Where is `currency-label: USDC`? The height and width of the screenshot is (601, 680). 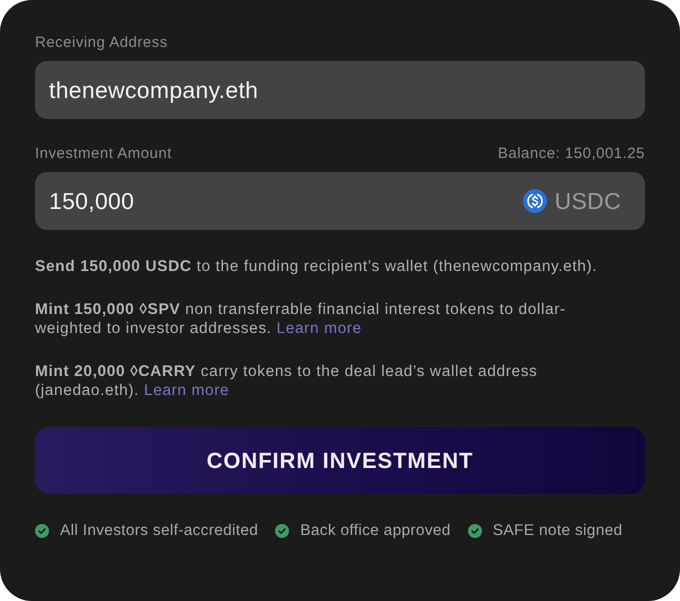 currency-label: USDC is located at coordinates (587, 201).